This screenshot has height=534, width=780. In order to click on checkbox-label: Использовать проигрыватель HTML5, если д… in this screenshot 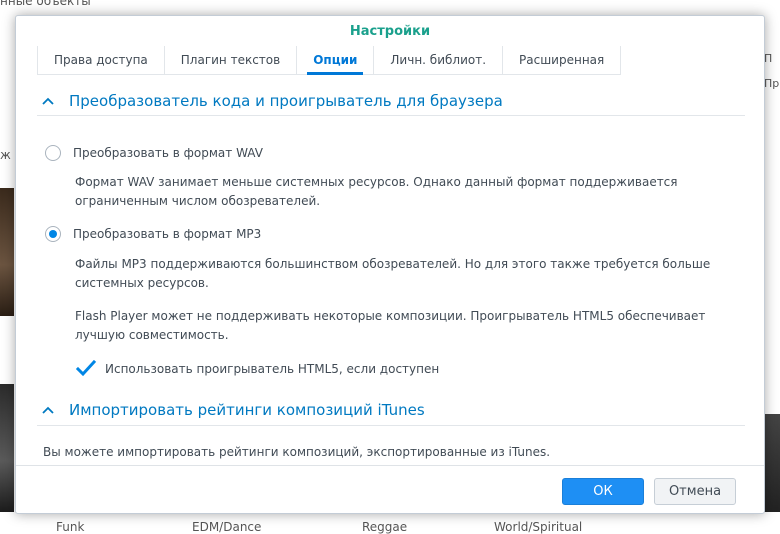, I will do `click(272, 369)`.